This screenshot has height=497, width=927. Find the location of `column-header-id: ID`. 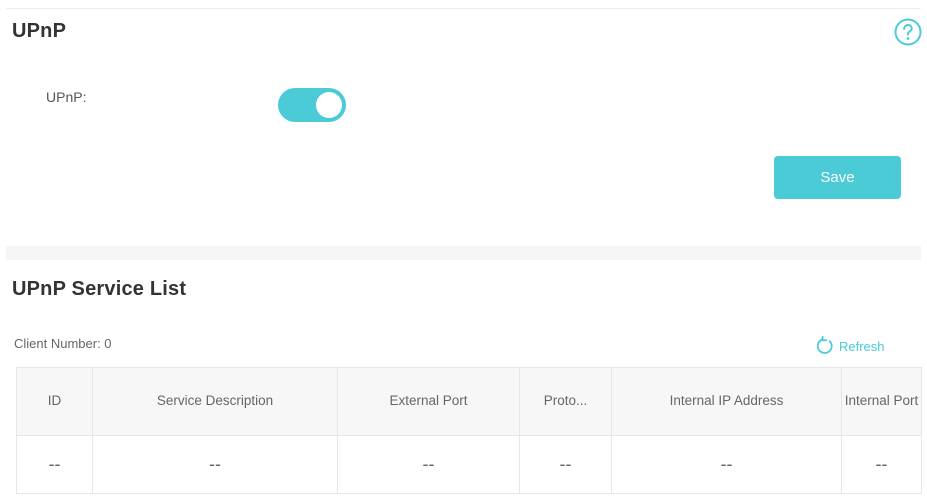

column-header-id: ID is located at coordinates (54, 401).